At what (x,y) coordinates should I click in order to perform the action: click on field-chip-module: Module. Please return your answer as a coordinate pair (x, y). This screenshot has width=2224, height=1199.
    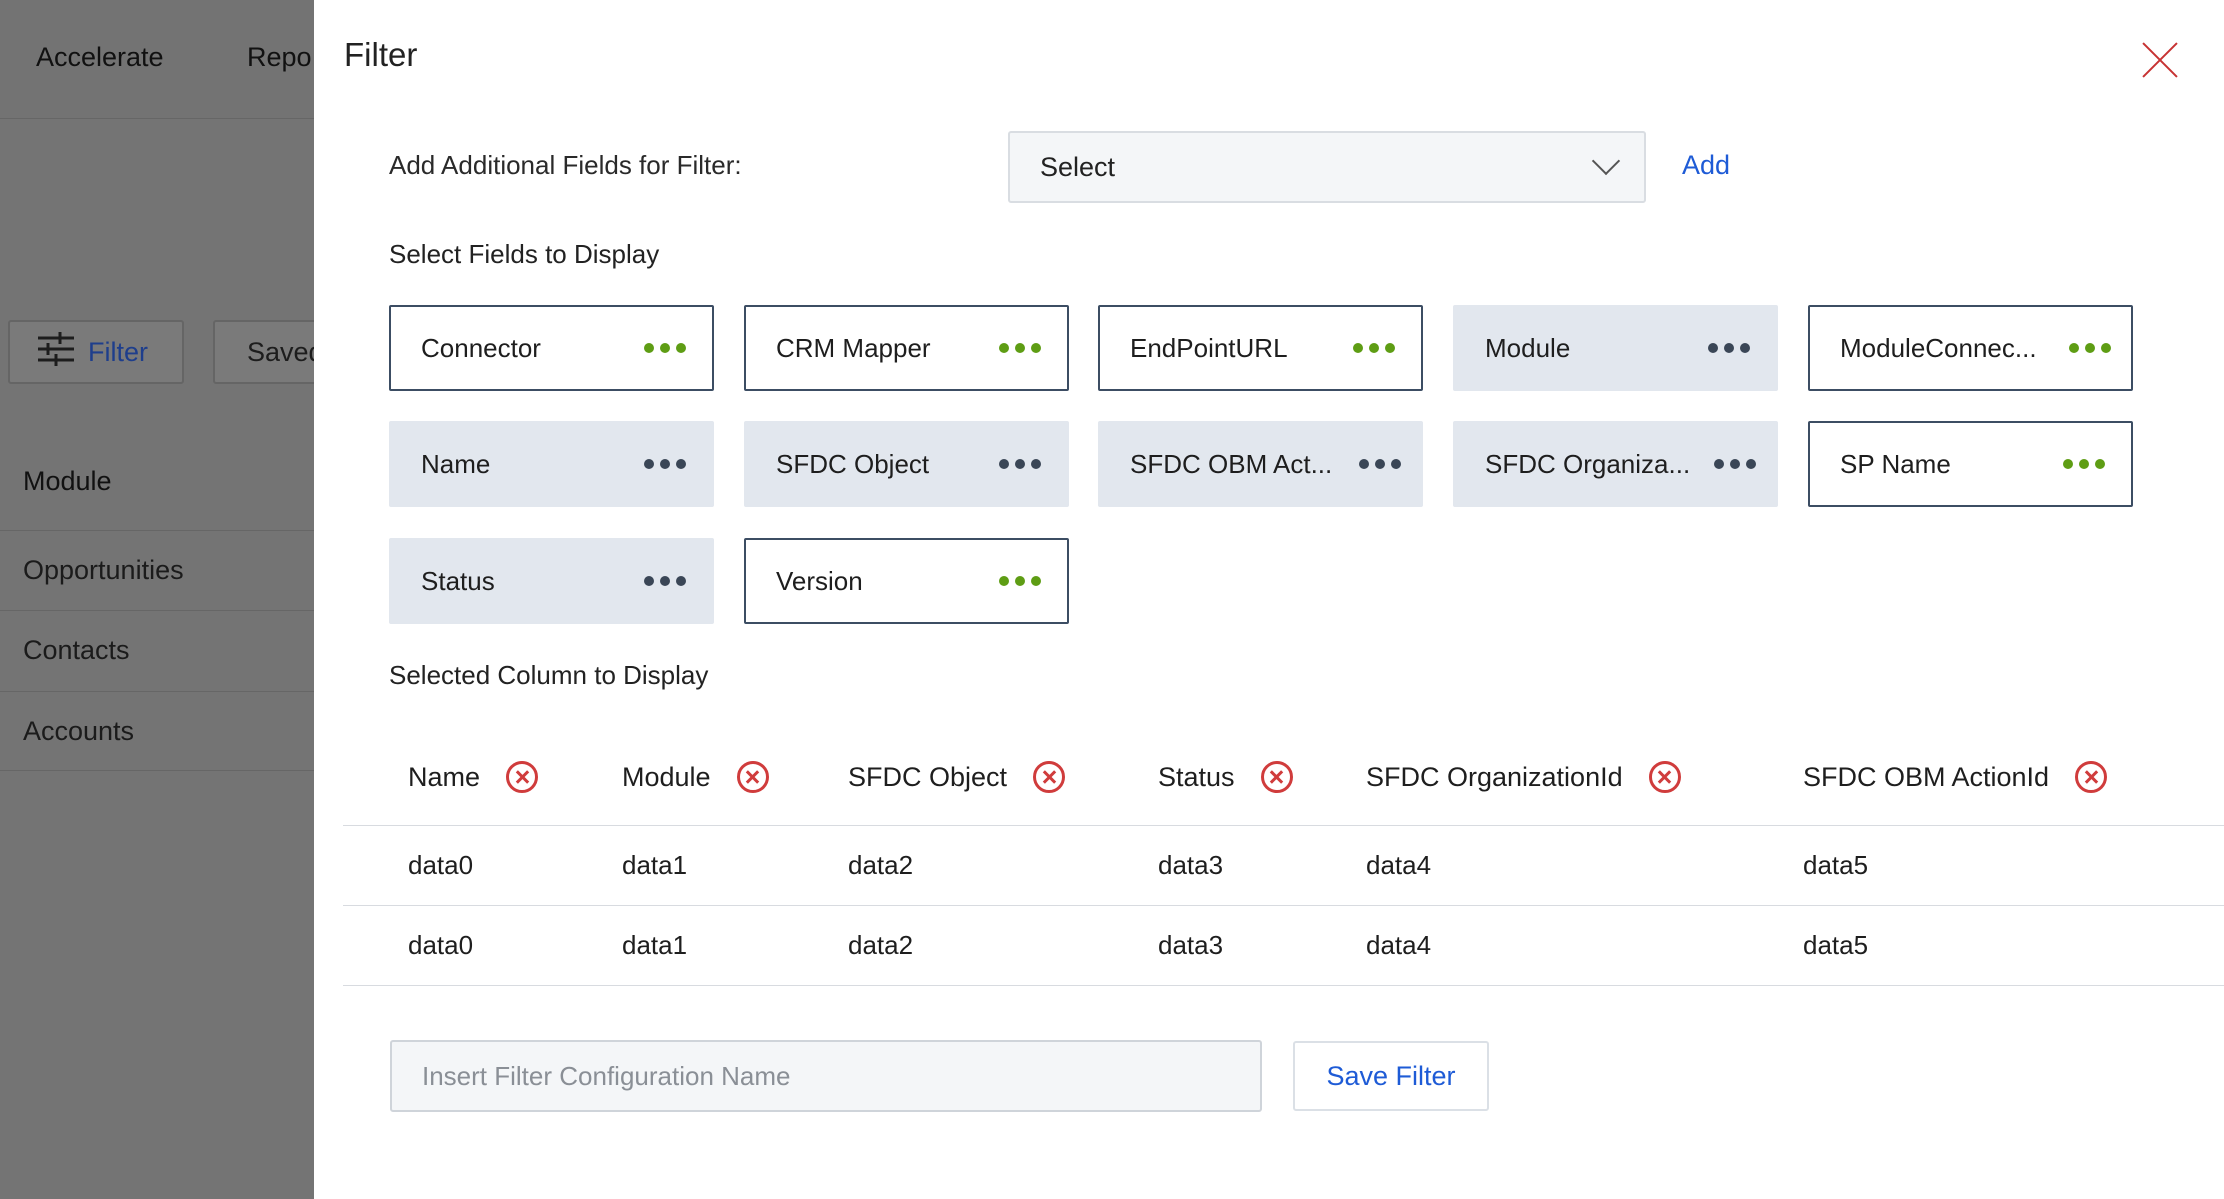
    Looking at the image, I should click on (1615, 348).